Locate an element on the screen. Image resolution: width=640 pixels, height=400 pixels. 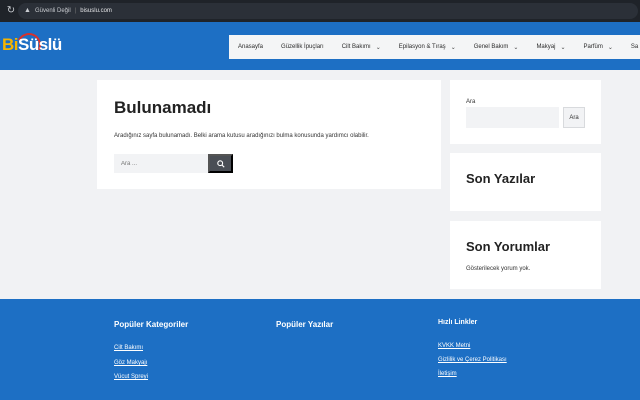
footer-link-cilt-bakimi: Cilt Bakımı is located at coordinates (128, 348).